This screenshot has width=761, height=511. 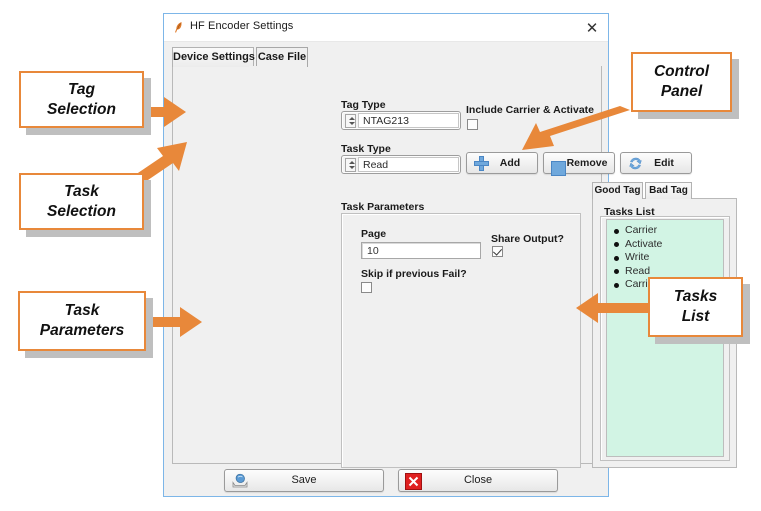 What do you see at coordinates (527, 239) in the screenshot?
I see `share-output-label: Share Output?` at bounding box center [527, 239].